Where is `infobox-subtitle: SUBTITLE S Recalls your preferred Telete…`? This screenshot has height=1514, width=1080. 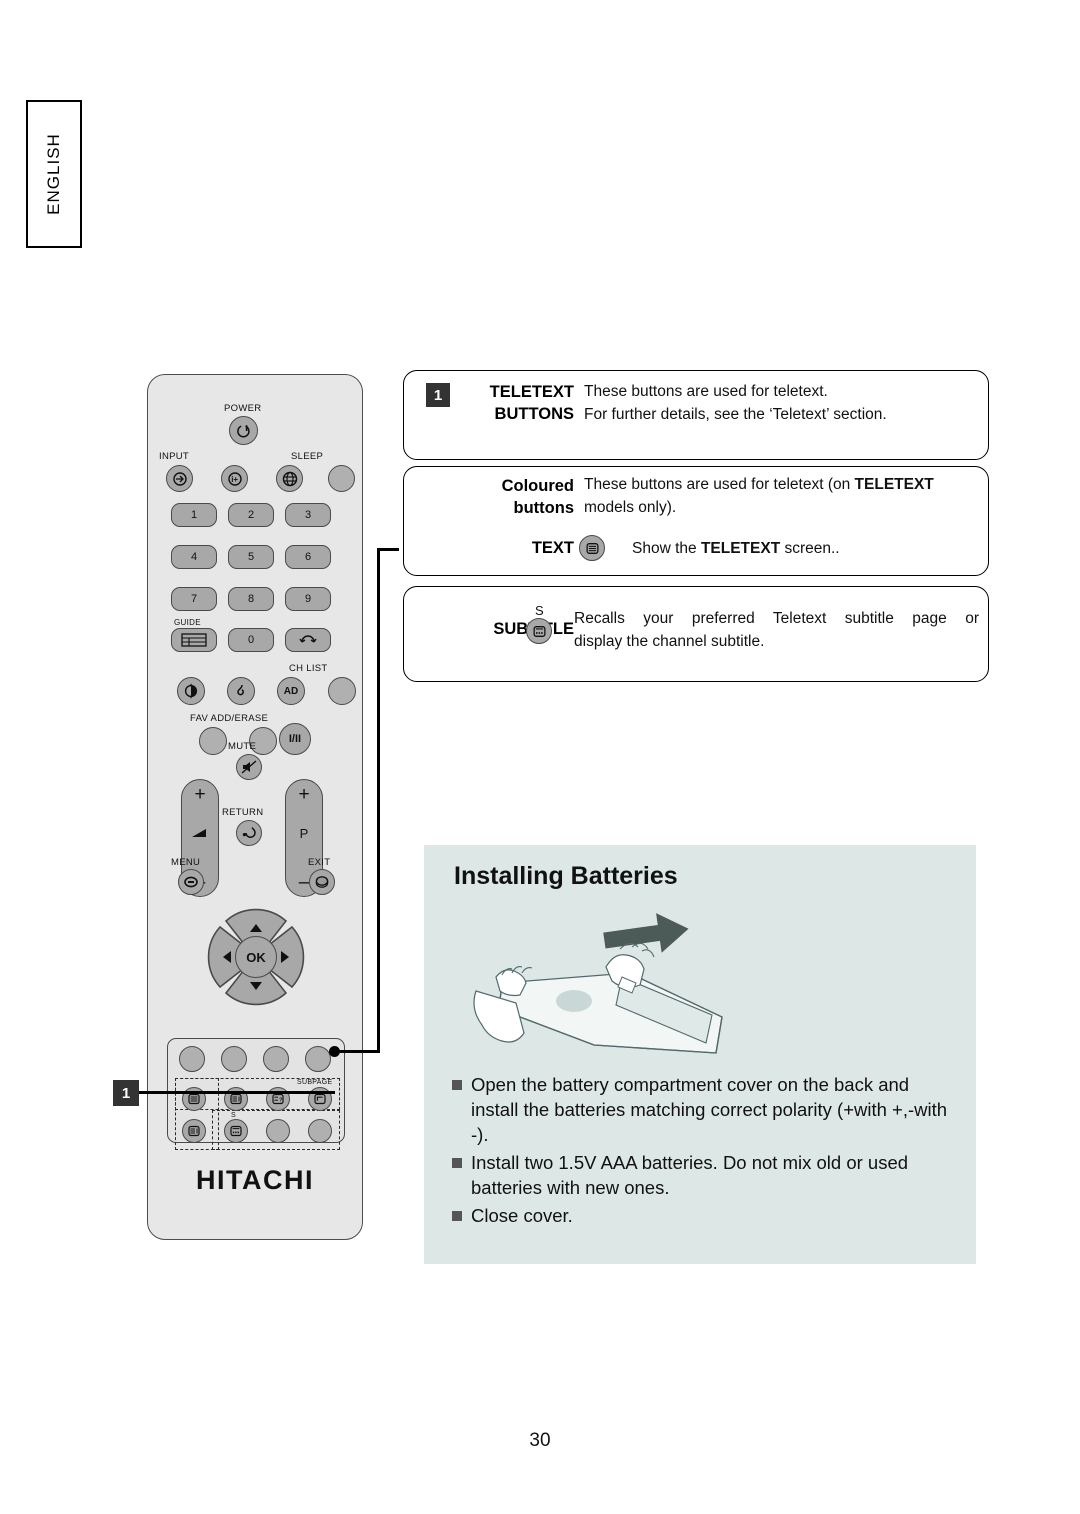 infobox-subtitle: SUBTITLE S Recalls your preferred Telete… is located at coordinates (696, 634).